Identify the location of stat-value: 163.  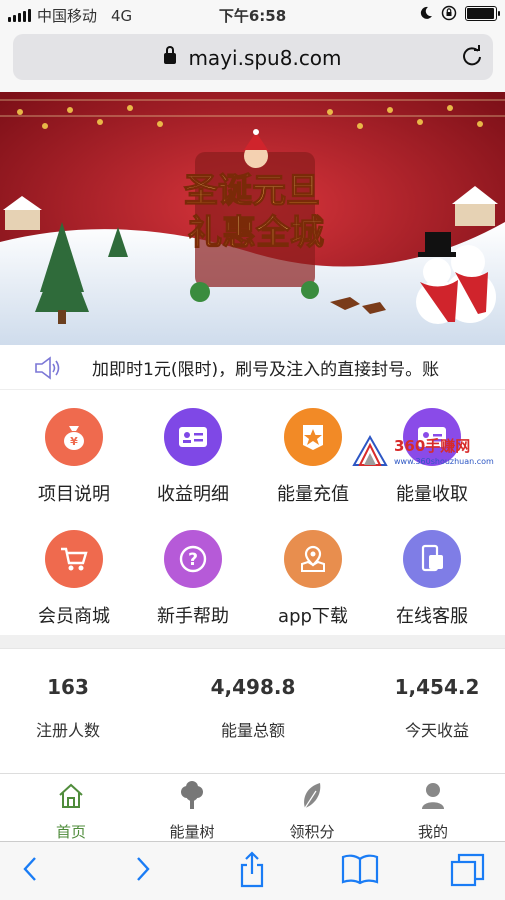
(68, 687).